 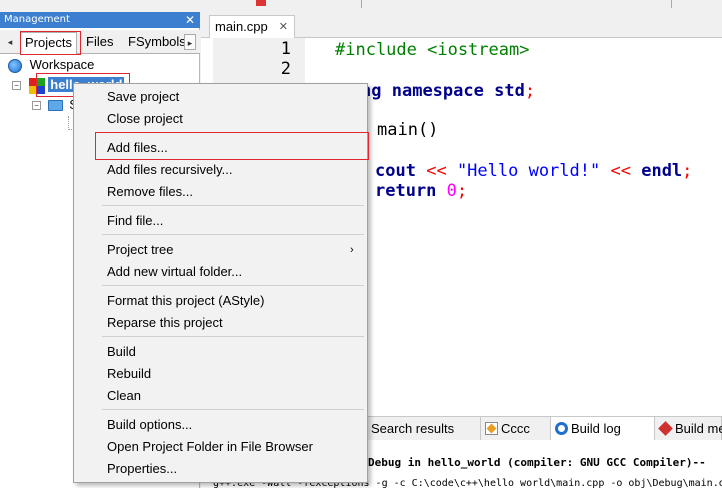 I want to click on menu-item-build: Build, so click(x=121, y=352).